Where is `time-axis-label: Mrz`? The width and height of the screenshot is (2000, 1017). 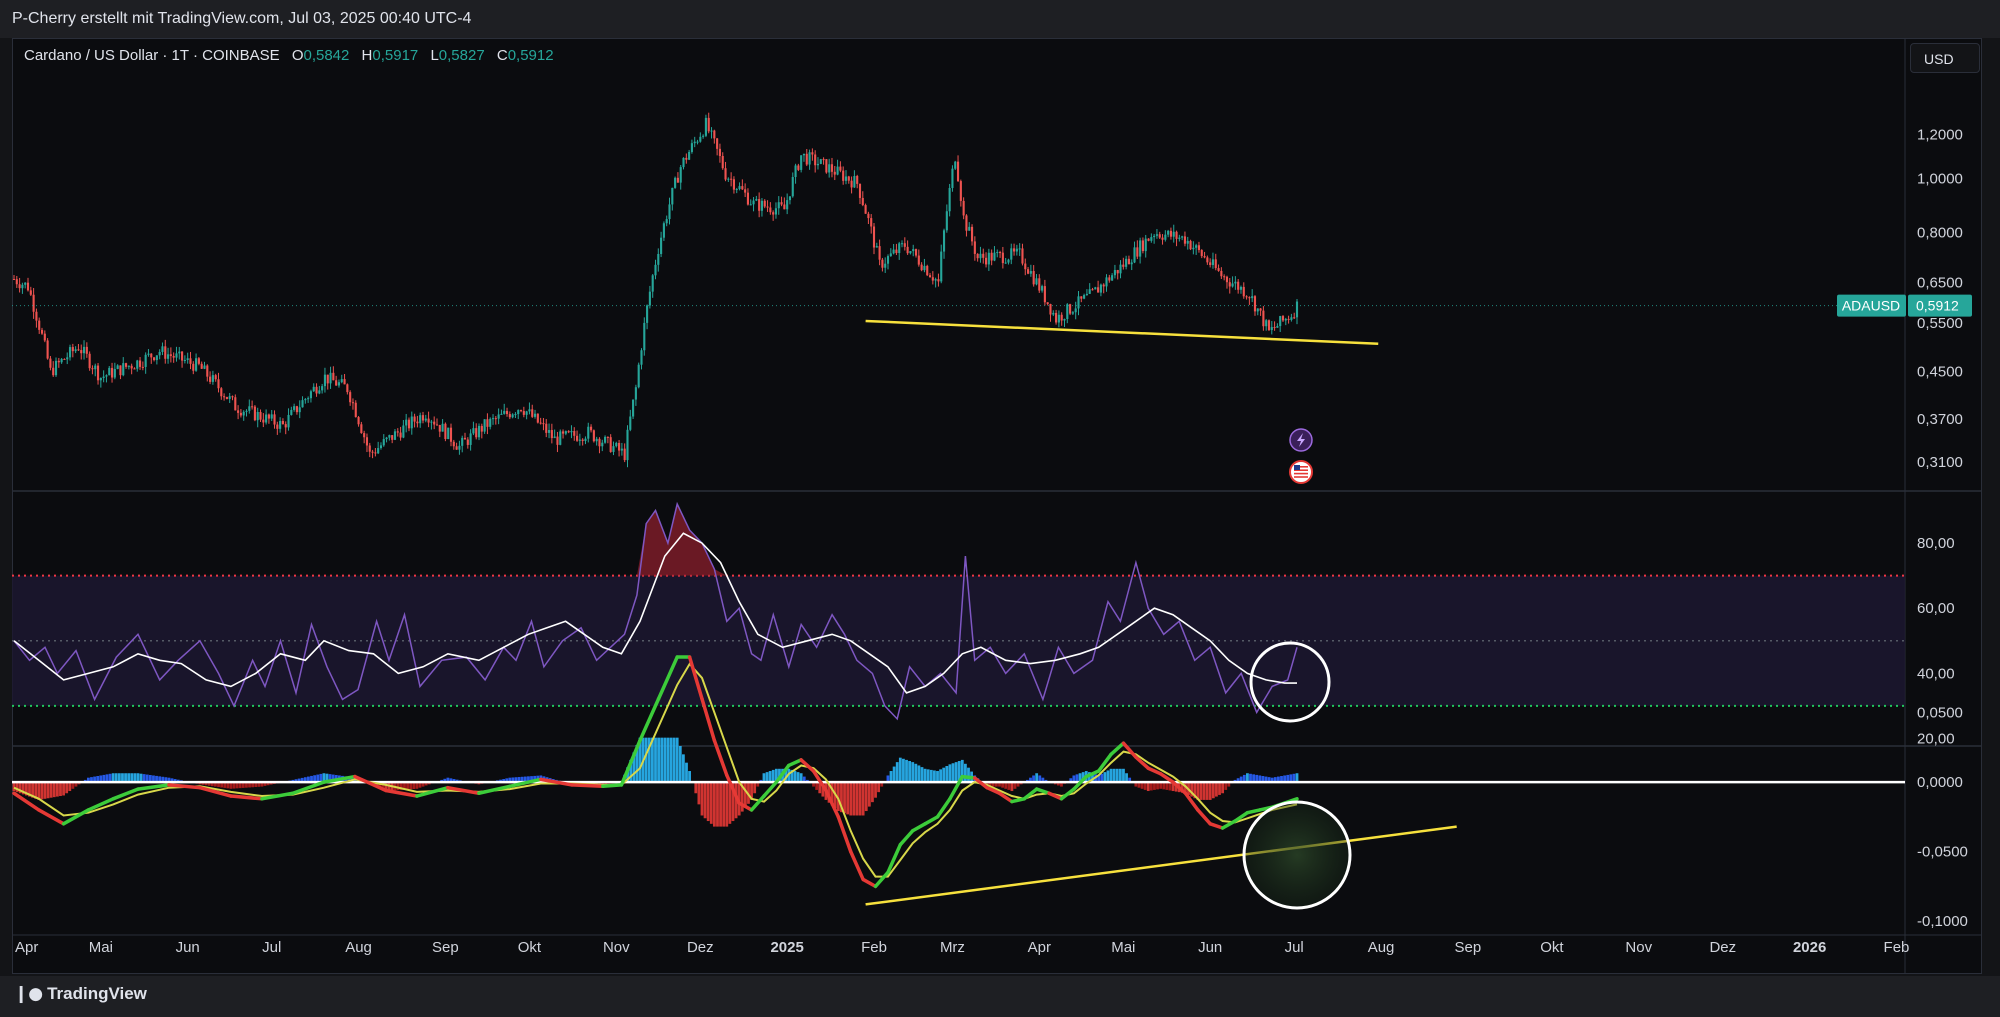 time-axis-label: Mrz is located at coordinates (952, 947).